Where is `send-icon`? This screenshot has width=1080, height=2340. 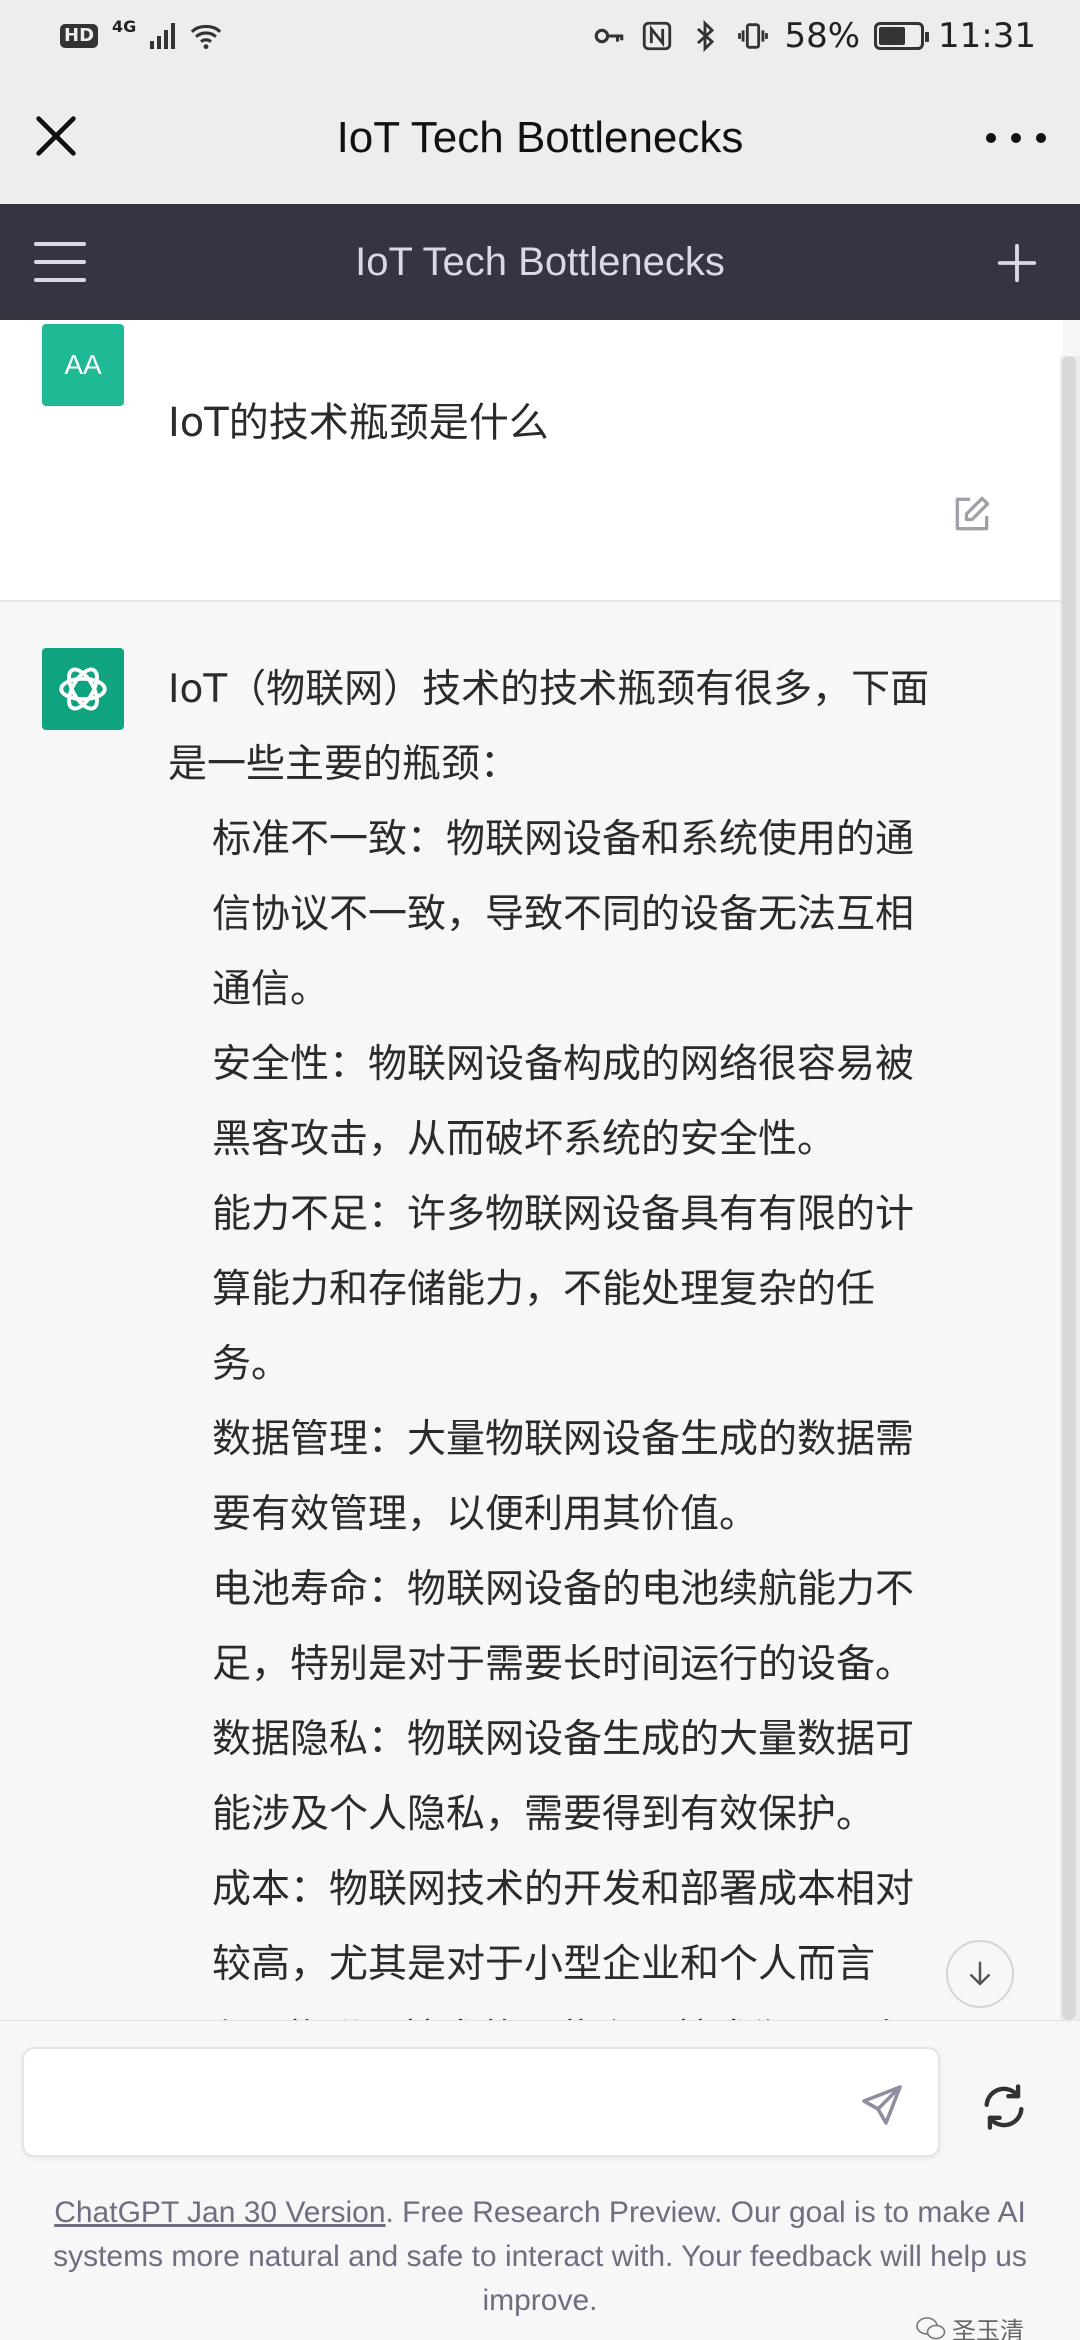 send-icon is located at coordinates (882, 2105).